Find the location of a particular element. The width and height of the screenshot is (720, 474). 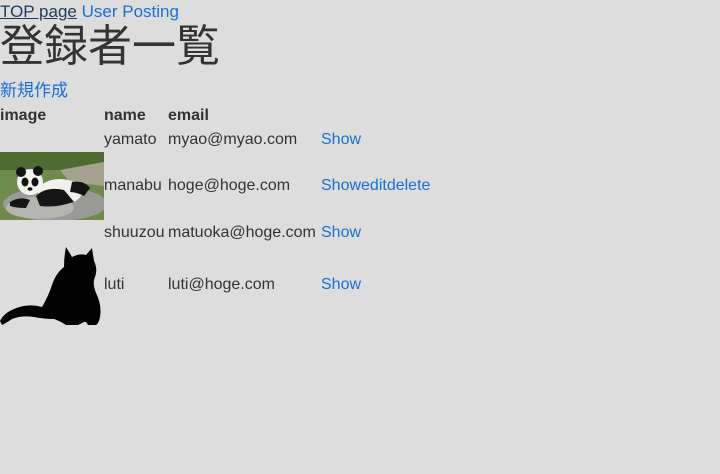

user-email: luti@hoge.com is located at coordinates (221, 284).